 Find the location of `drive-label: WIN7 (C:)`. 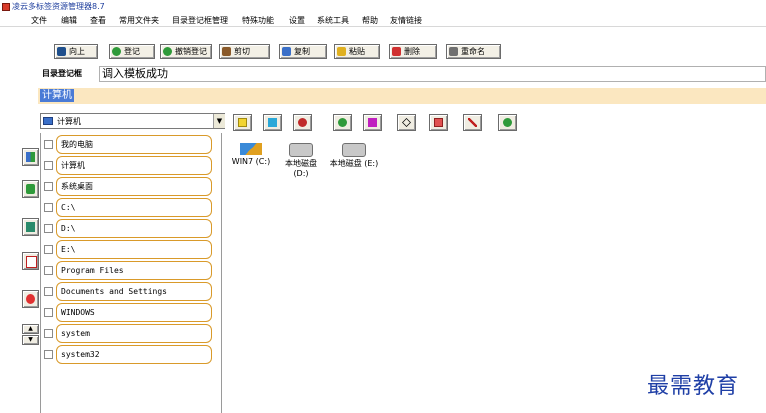

drive-label: WIN7 (C:) is located at coordinates (251, 161).